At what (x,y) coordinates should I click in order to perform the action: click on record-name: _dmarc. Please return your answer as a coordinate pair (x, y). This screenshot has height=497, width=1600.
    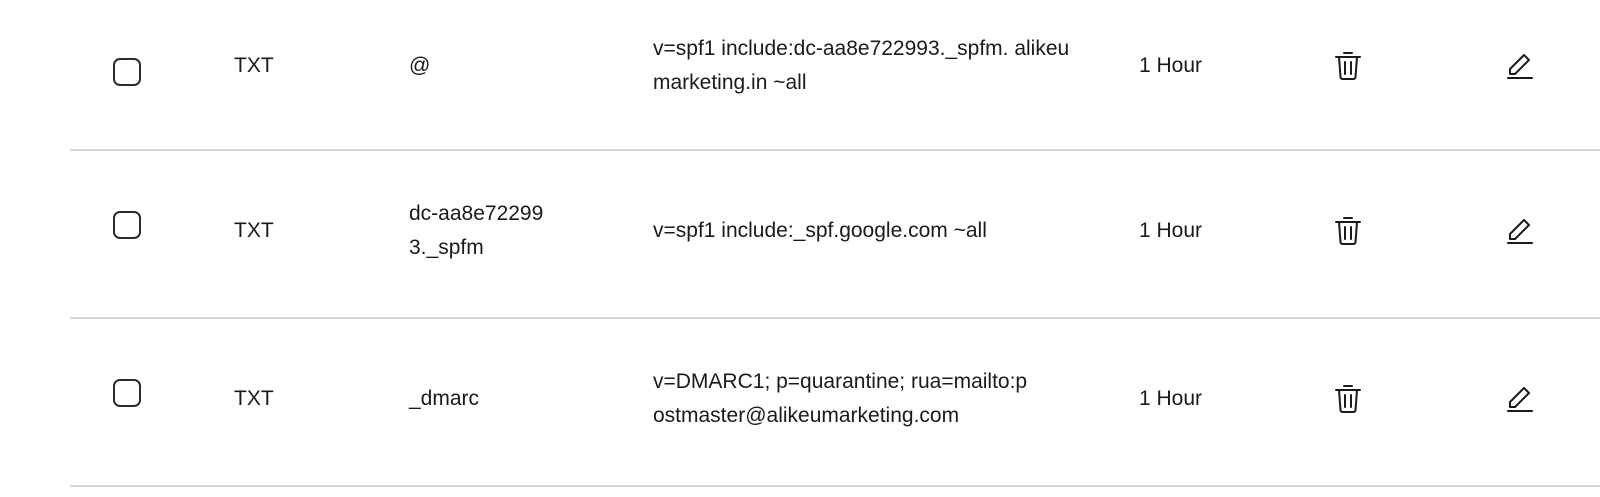
    Looking at the image, I should click on (444, 398).